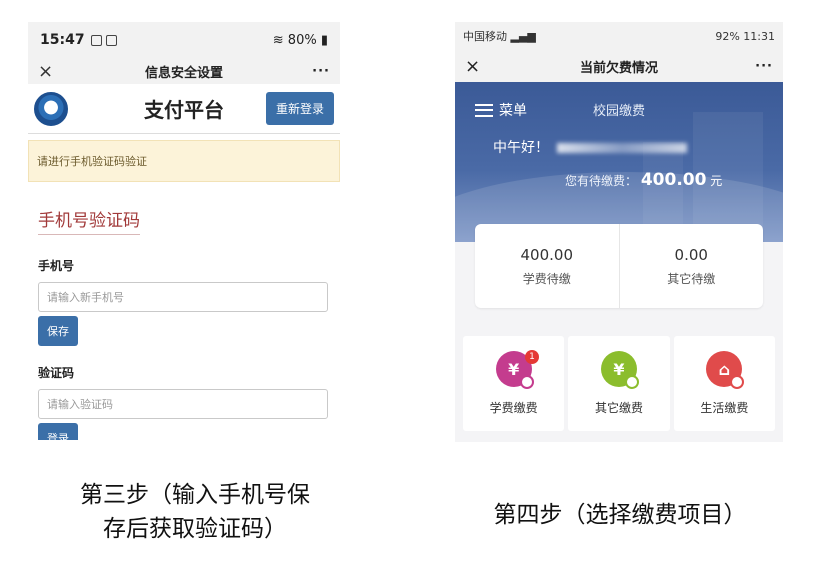  I want to click on status-battery: ≋ 80% ▮, so click(300, 40).